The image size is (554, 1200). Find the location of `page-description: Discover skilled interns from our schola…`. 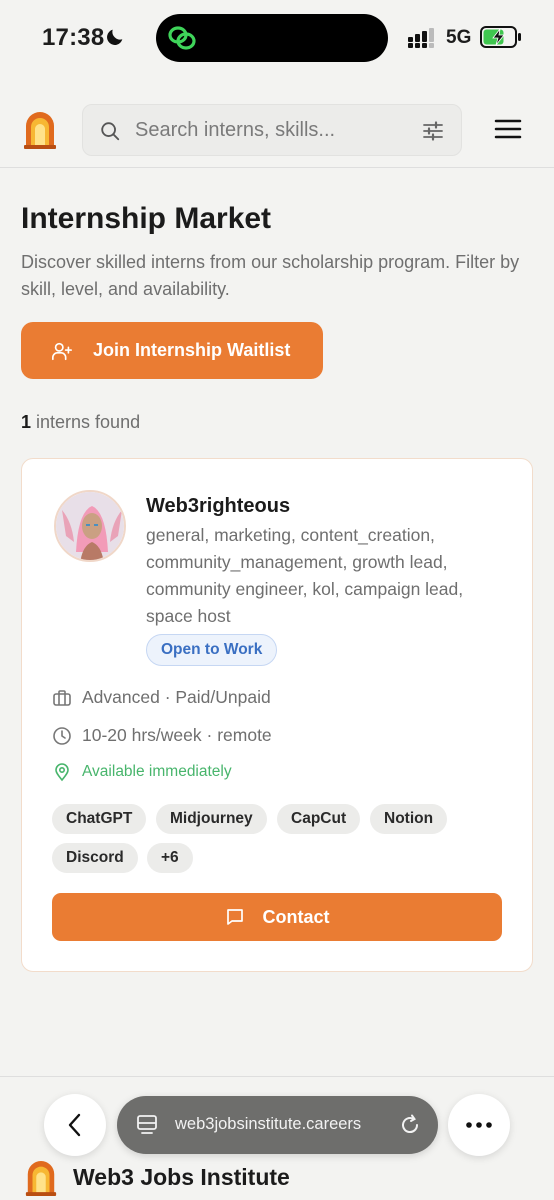

page-description: Discover skilled interns from our schola… is located at coordinates (270, 275).